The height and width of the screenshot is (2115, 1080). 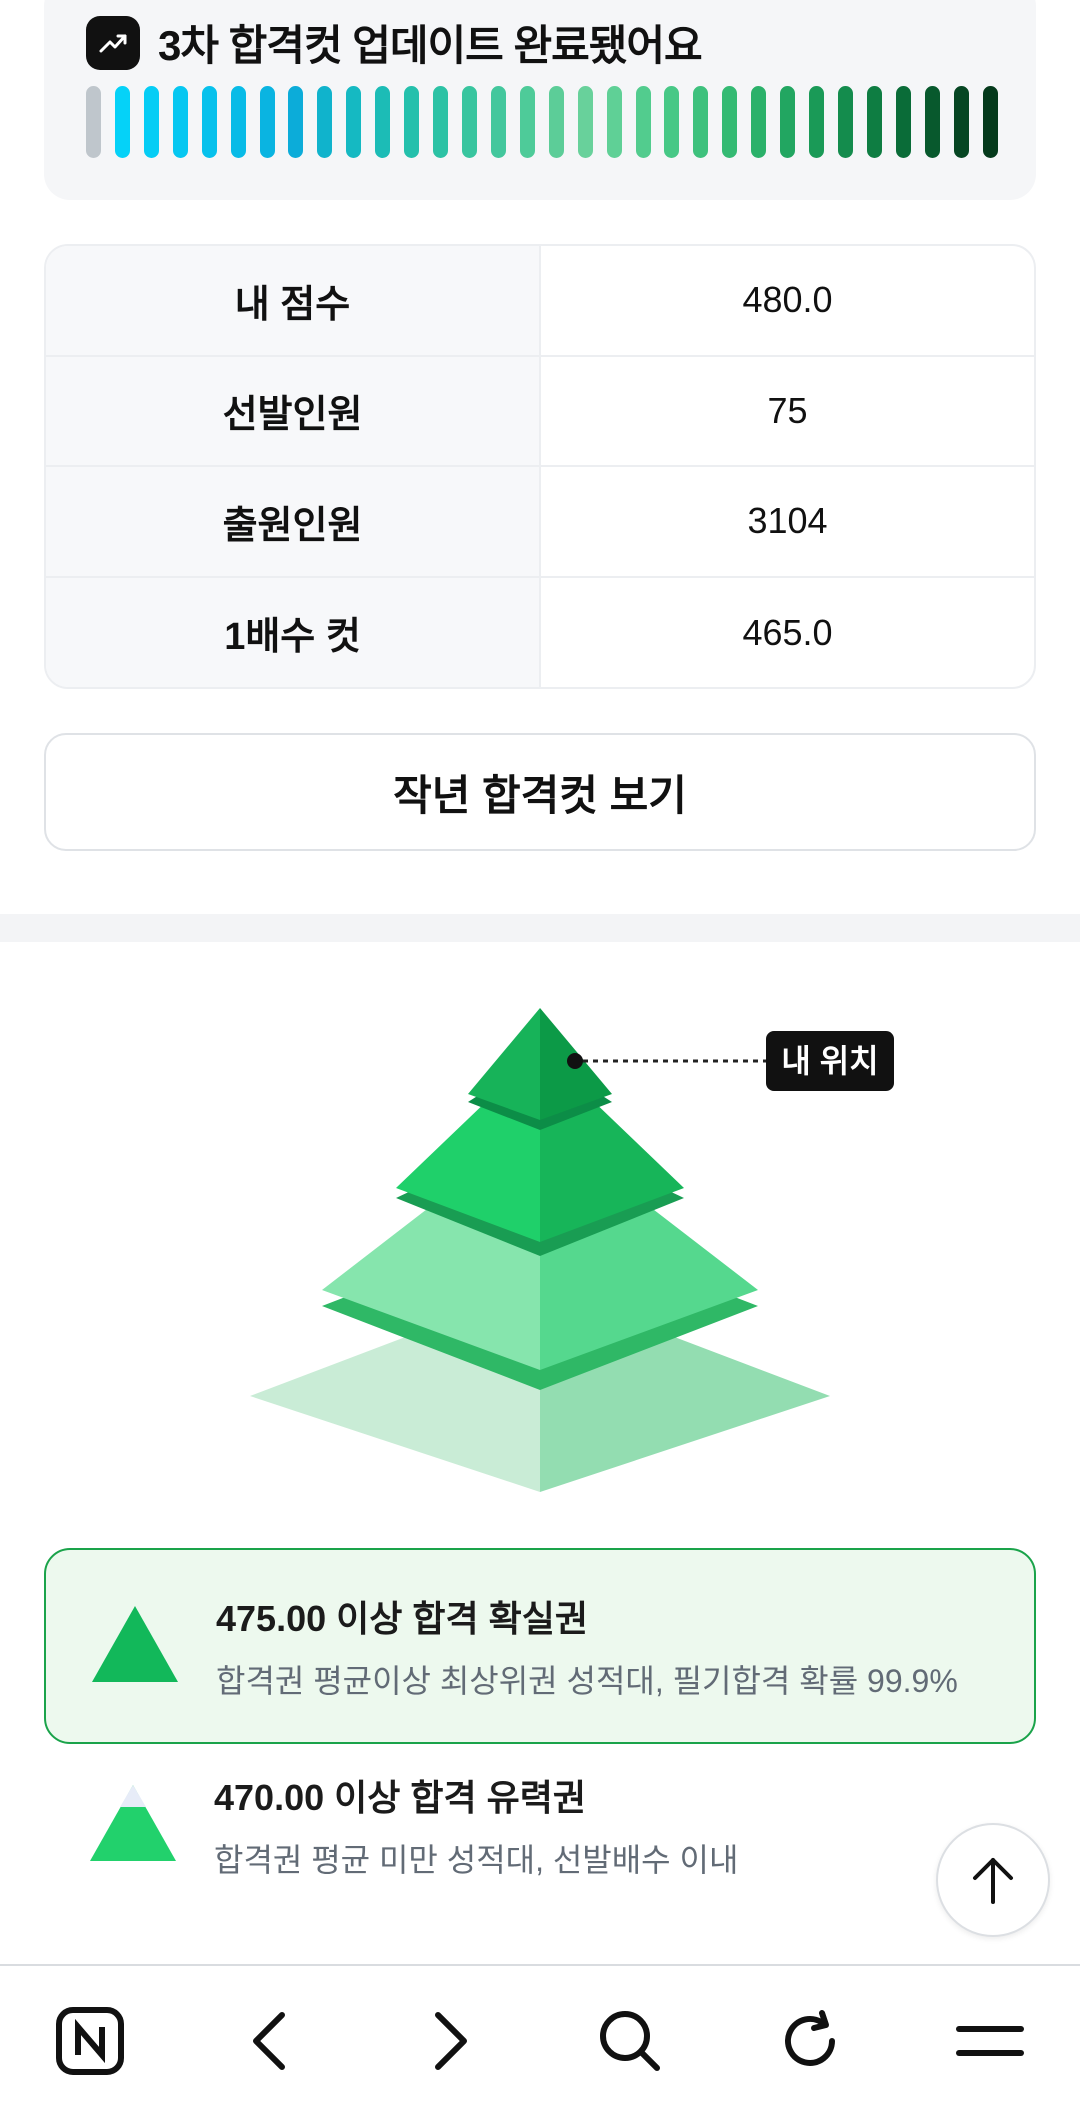 I want to click on table-row: 선발인원 75, so click(x=540, y=411).